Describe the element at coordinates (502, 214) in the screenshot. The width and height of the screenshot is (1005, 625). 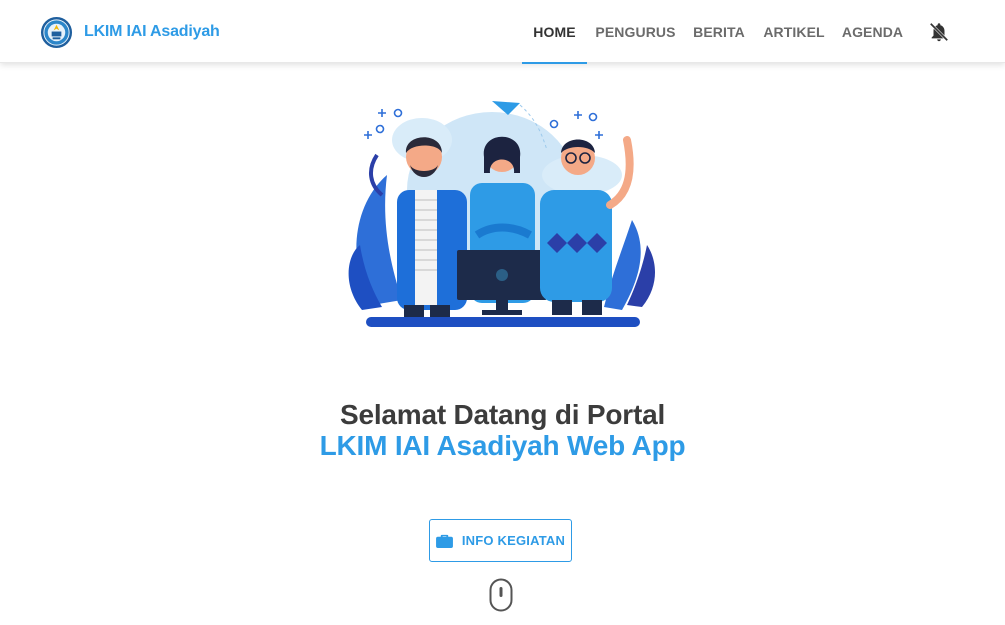
I see `team-illustration` at that location.